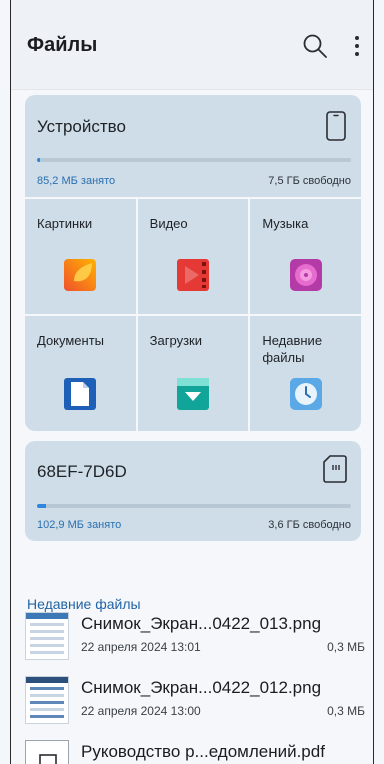 The height and width of the screenshot is (764, 384). Describe the element at coordinates (193, 373) in the screenshot. I see `category-downloads: Загрузки` at that location.